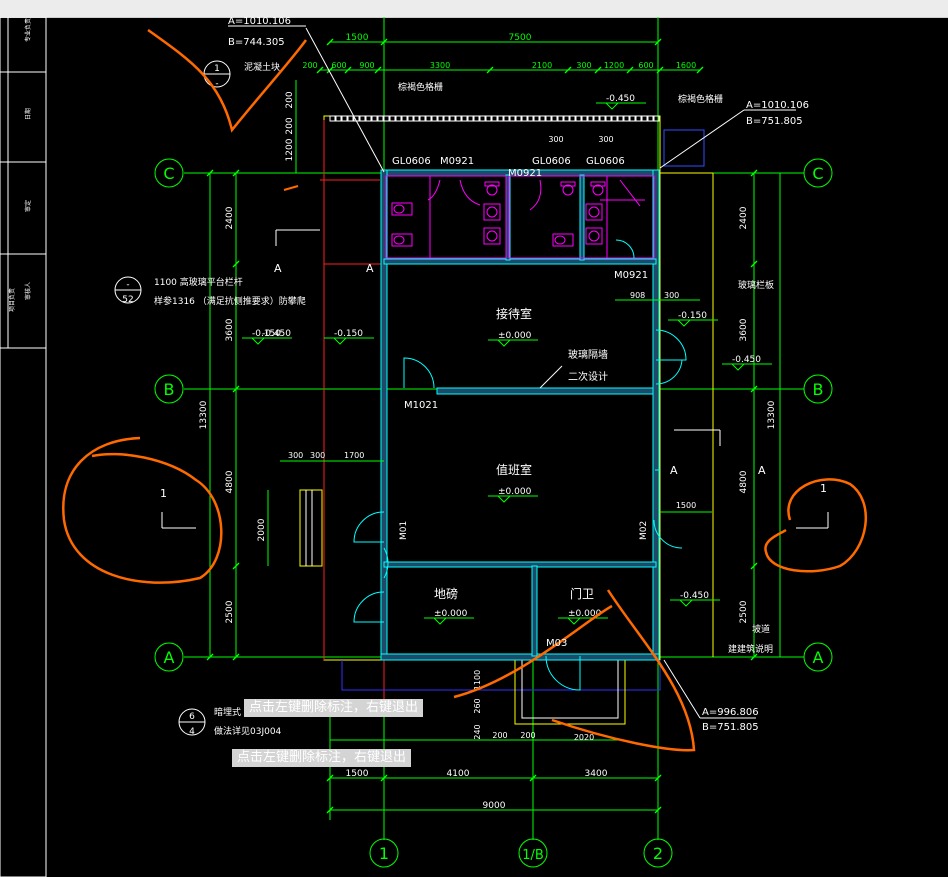 This screenshot has height=877, width=948. I want to click on coord-text: A=1010.106, so click(259, 22).